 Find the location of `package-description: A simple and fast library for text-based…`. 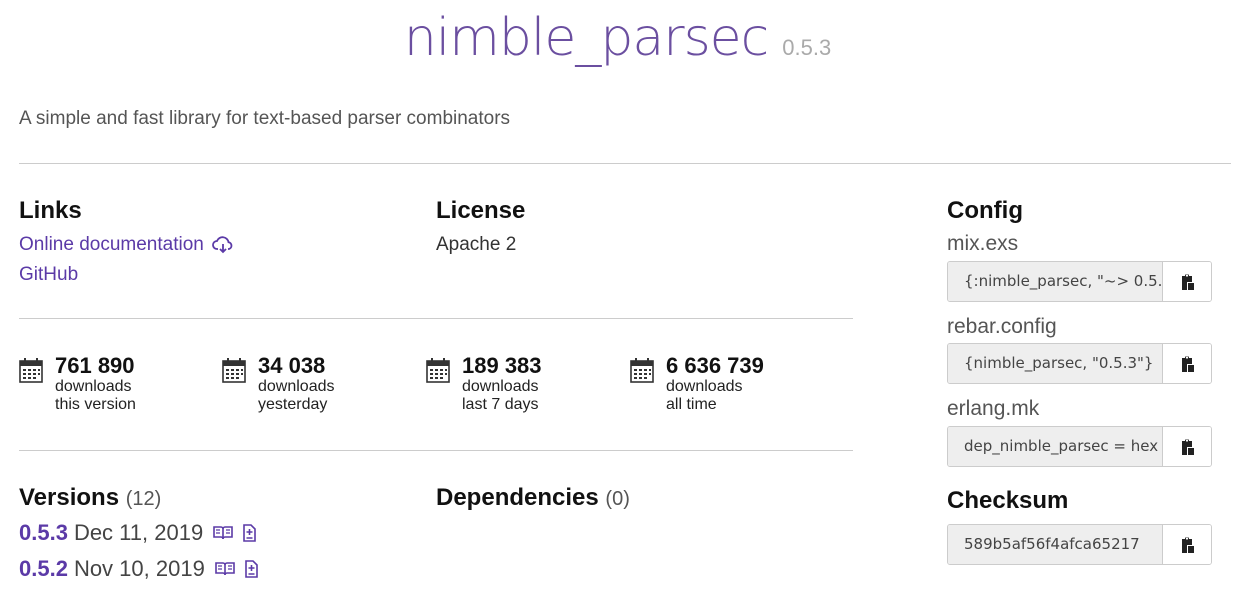

package-description: A simple and fast library for text-based… is located at coordinates (265, 118).